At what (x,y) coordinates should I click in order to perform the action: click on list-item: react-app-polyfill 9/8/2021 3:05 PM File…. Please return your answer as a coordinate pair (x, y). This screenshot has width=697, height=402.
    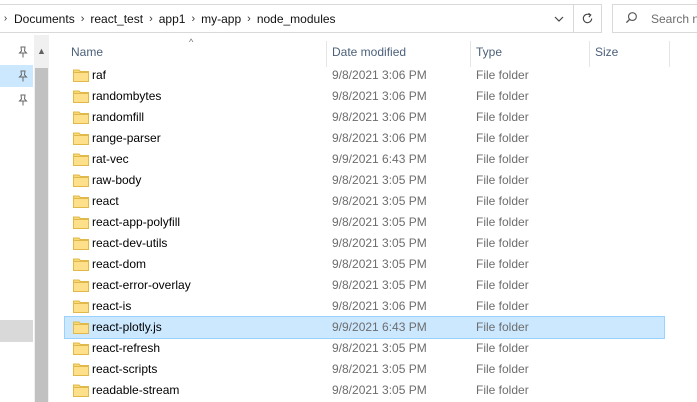
    Looking at the image, I should click on (364, 222).